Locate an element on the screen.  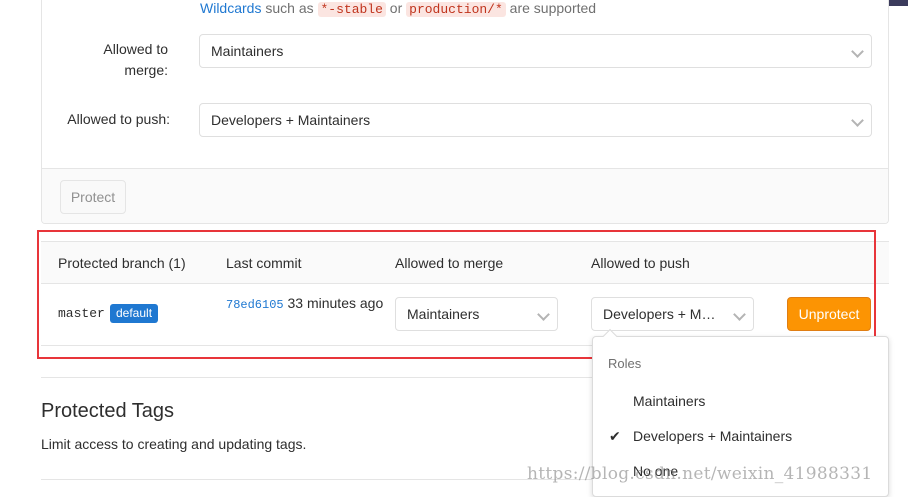
dropdown-item-developers-maintainers: ✔ Developers + Maintainers is located at coordinates (740, 436).